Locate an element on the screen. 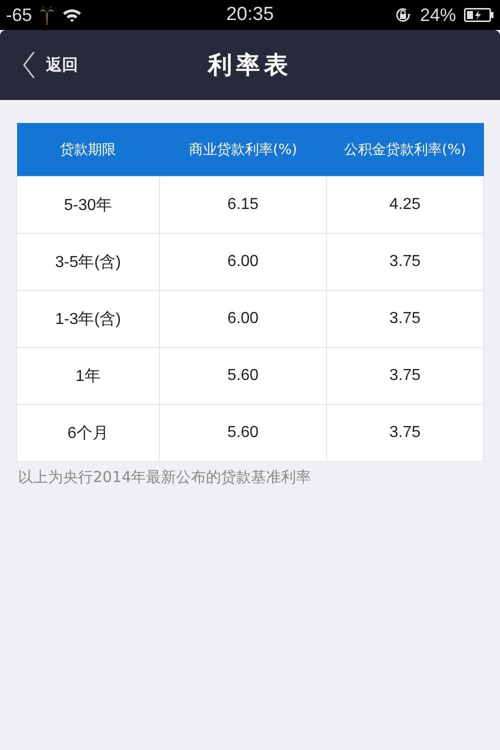 The width and height of the screenshot is (500, 750). palm-tree-icon is located at coordinates (47, 15).